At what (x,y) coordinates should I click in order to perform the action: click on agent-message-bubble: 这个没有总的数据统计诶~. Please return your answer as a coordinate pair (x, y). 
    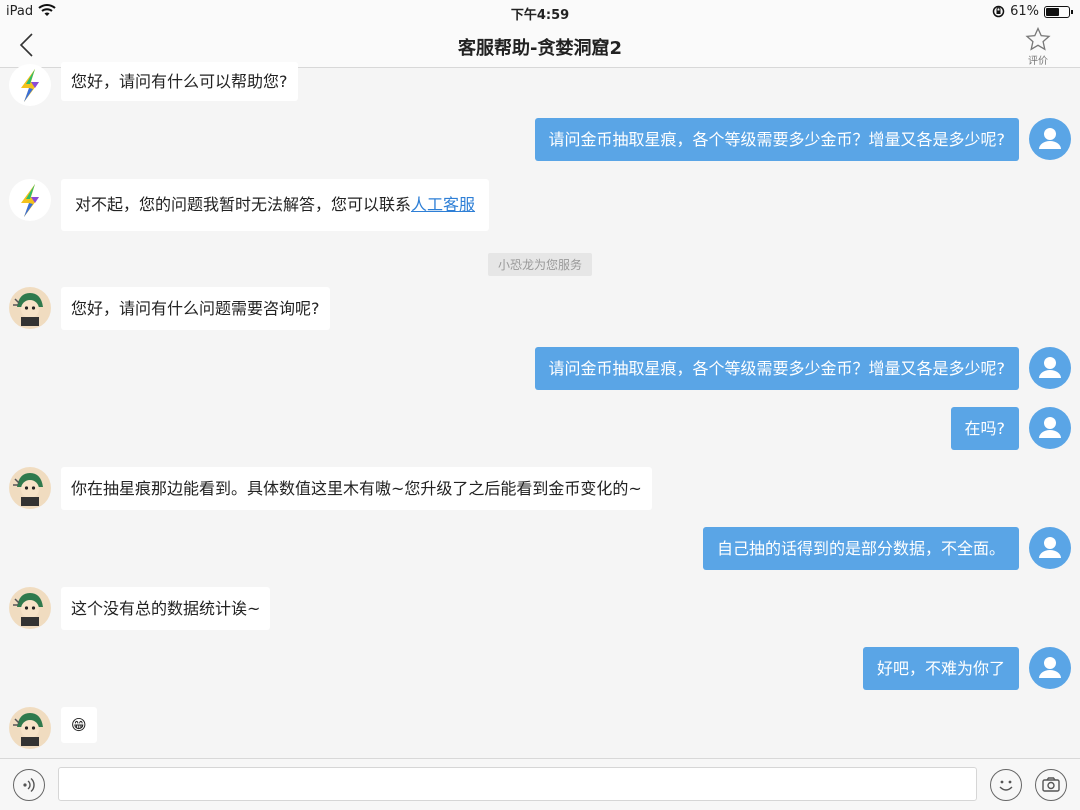
    Looking at the image, I should click on (166, 608).